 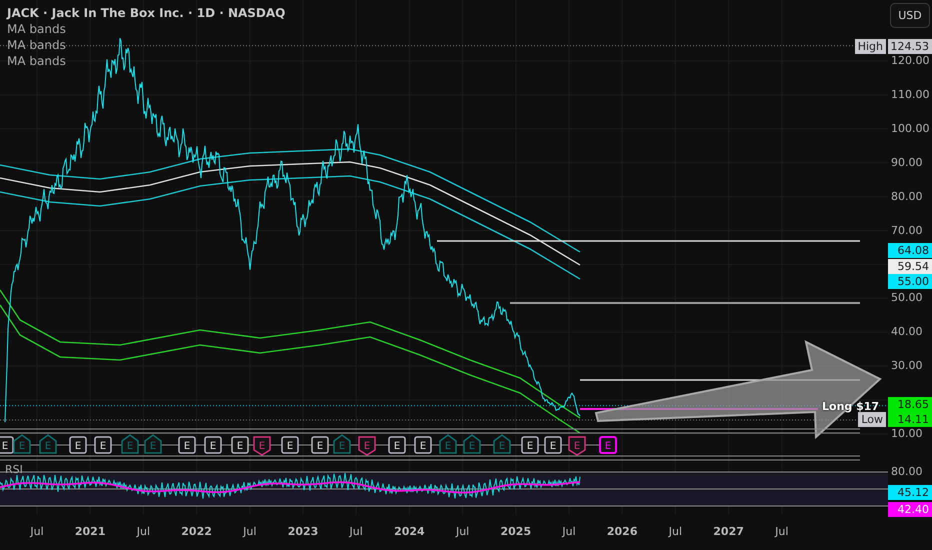 I want to click on position-label: Long $17, so click(x=851, y=406).